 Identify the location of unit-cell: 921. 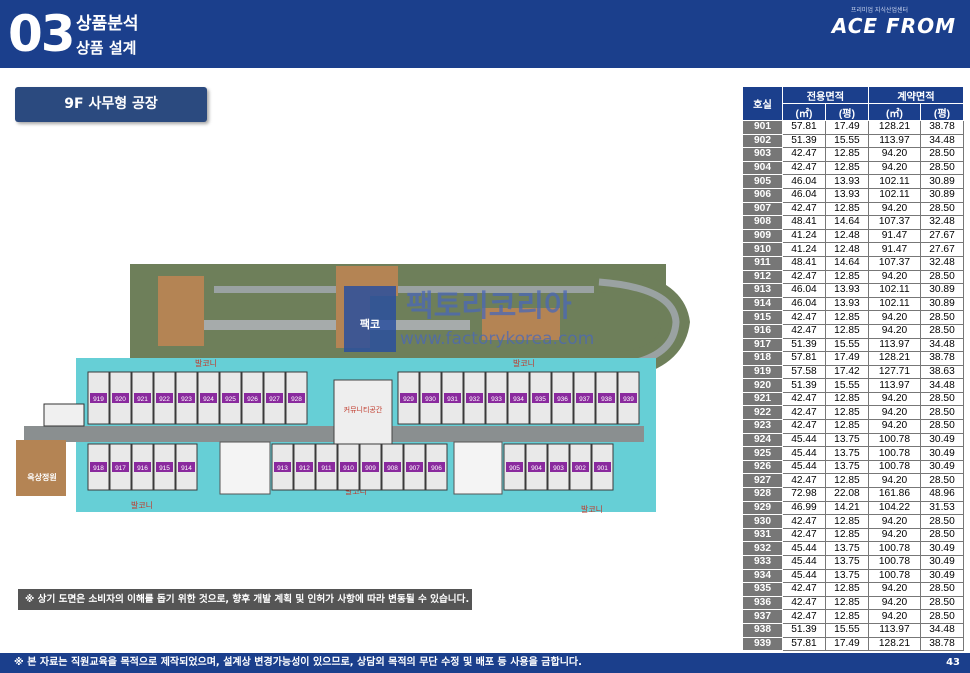
(762, 399).